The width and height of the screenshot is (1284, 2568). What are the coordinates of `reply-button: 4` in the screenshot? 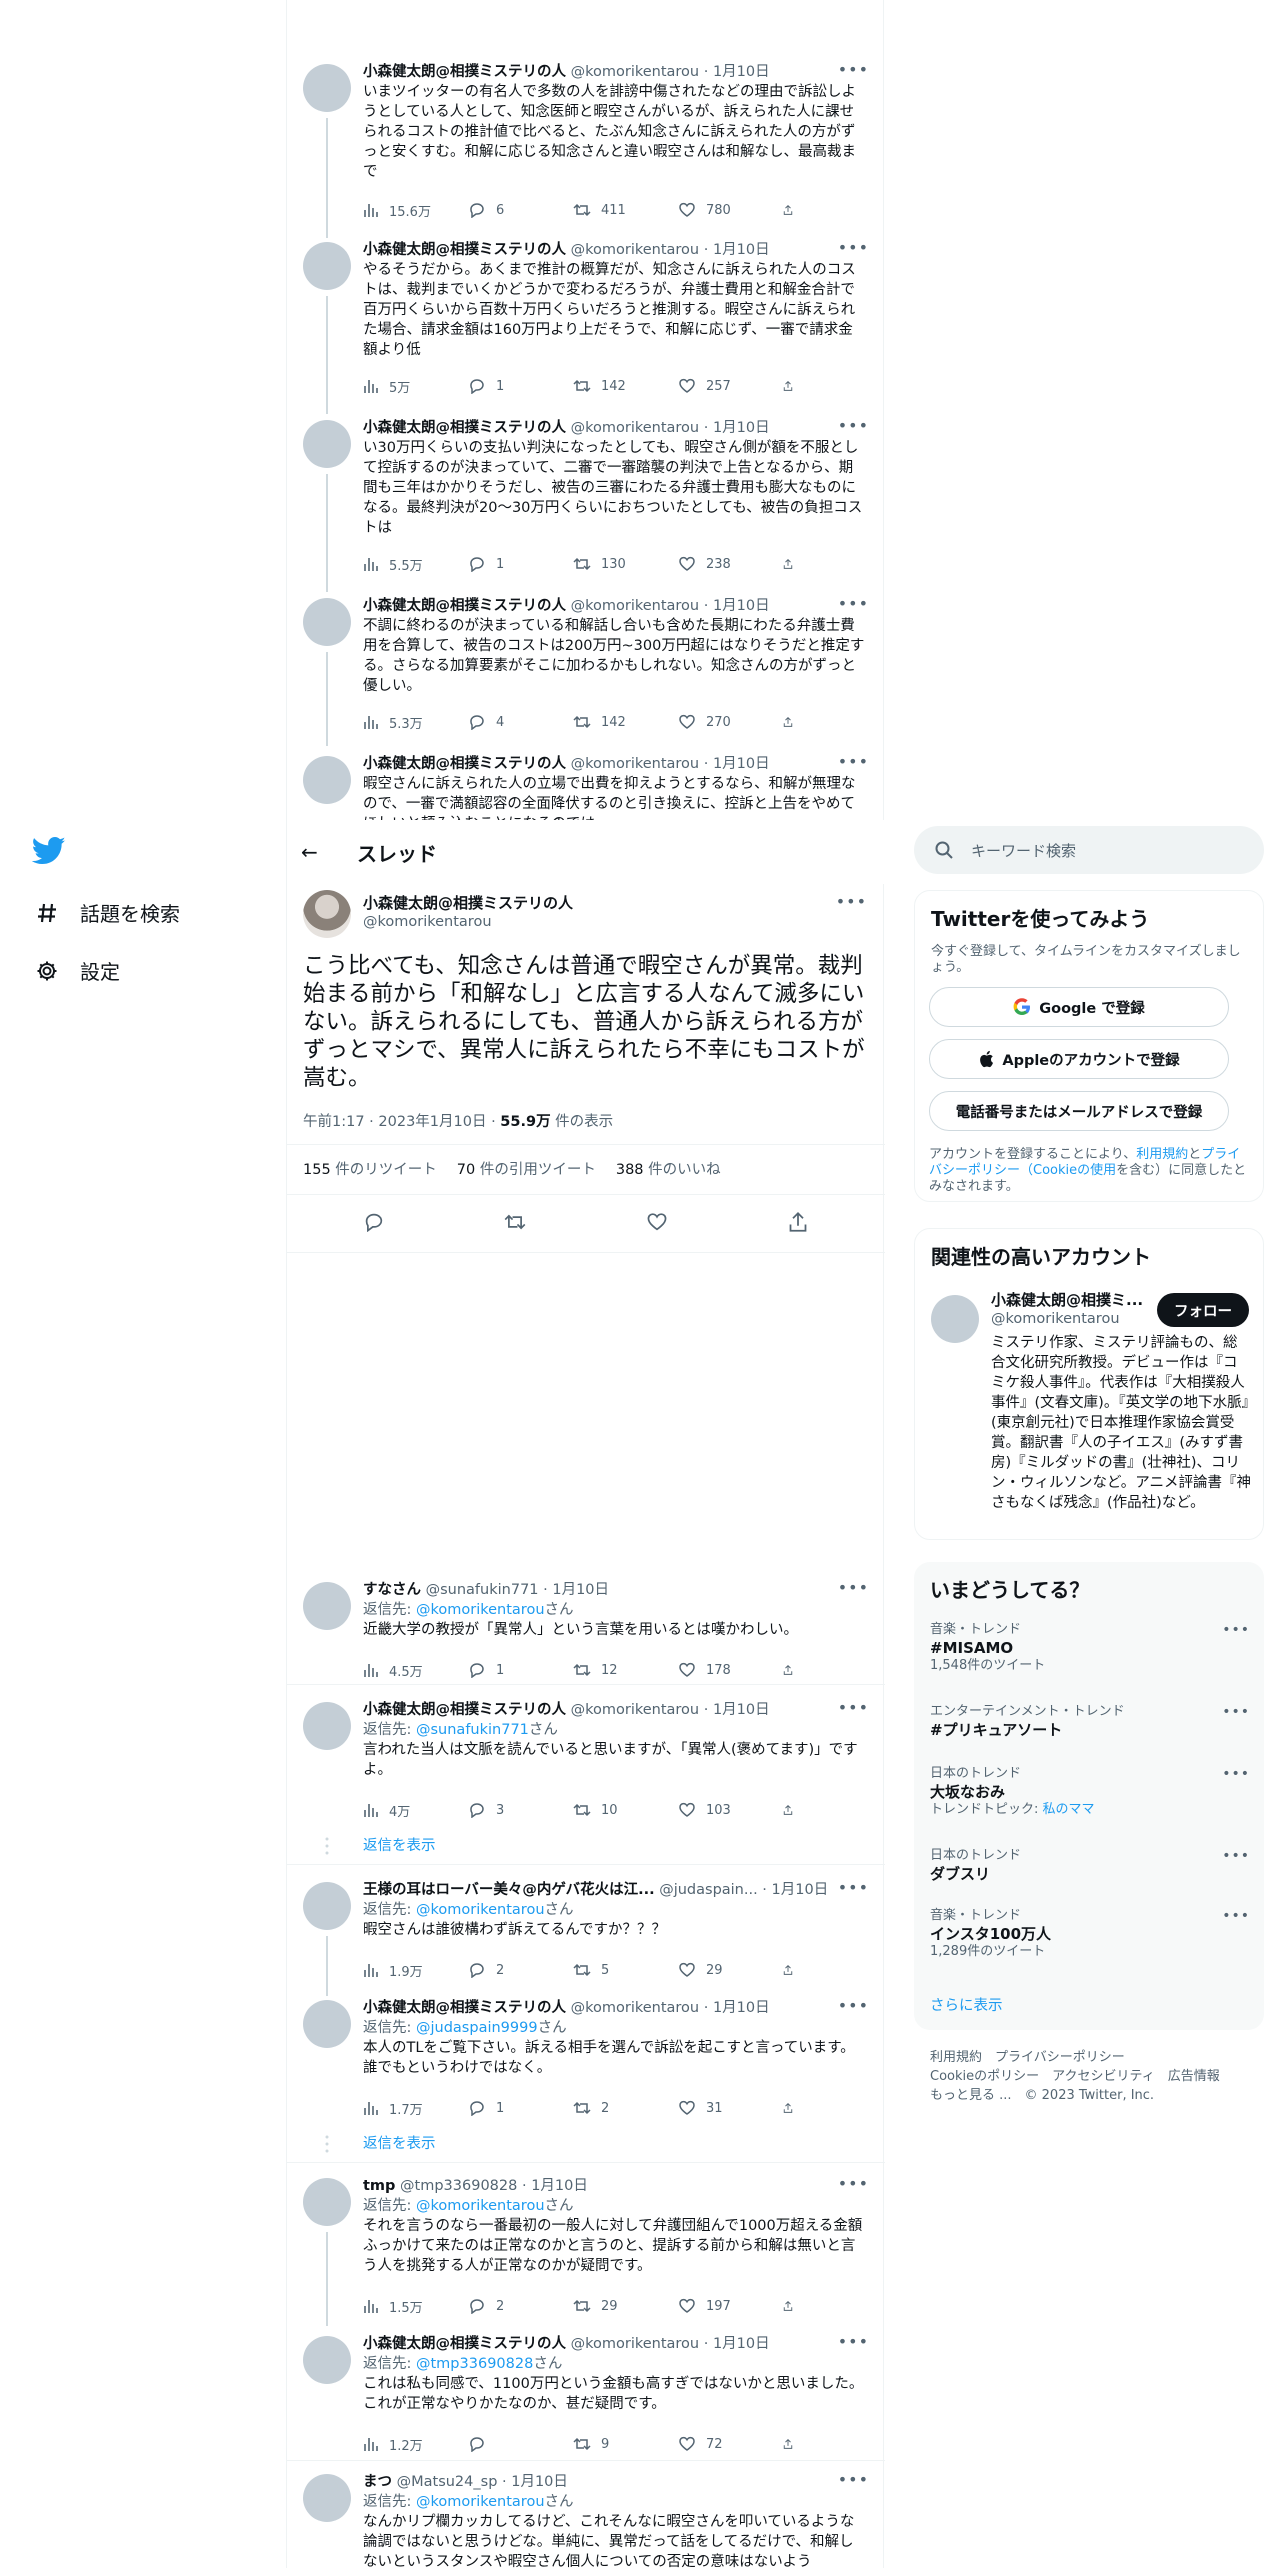 It's located at (520, 722).